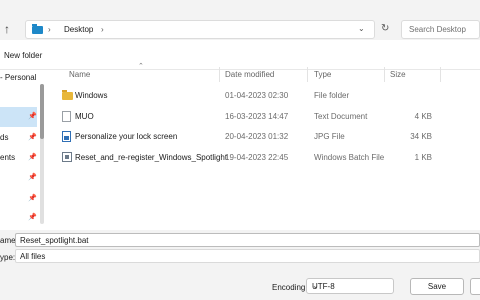 This screenshot has height=300, width=480. I want to click on encoding-select: UTF-8 ⌄, so click(350, 286).